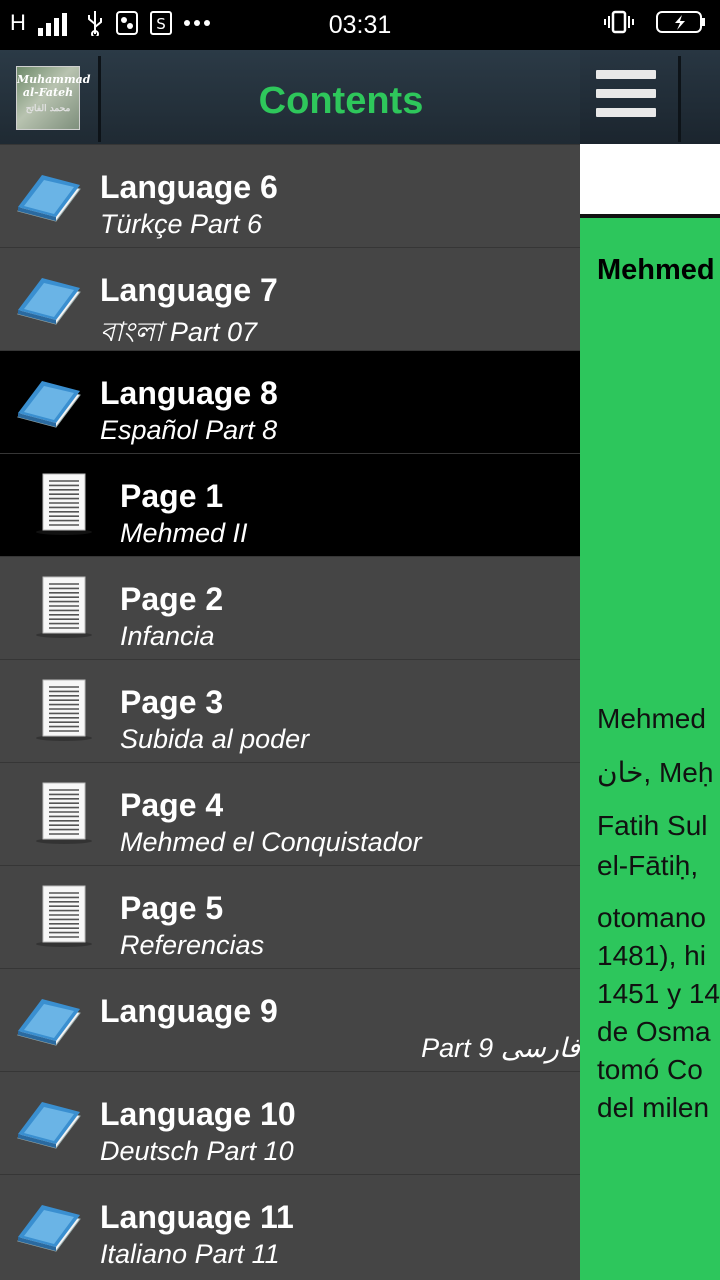 This screenshot has width=720, height=1280. Describe the element at coordinates (189, 290) in the screenshot. I see `item-title: Language 7` at that location.